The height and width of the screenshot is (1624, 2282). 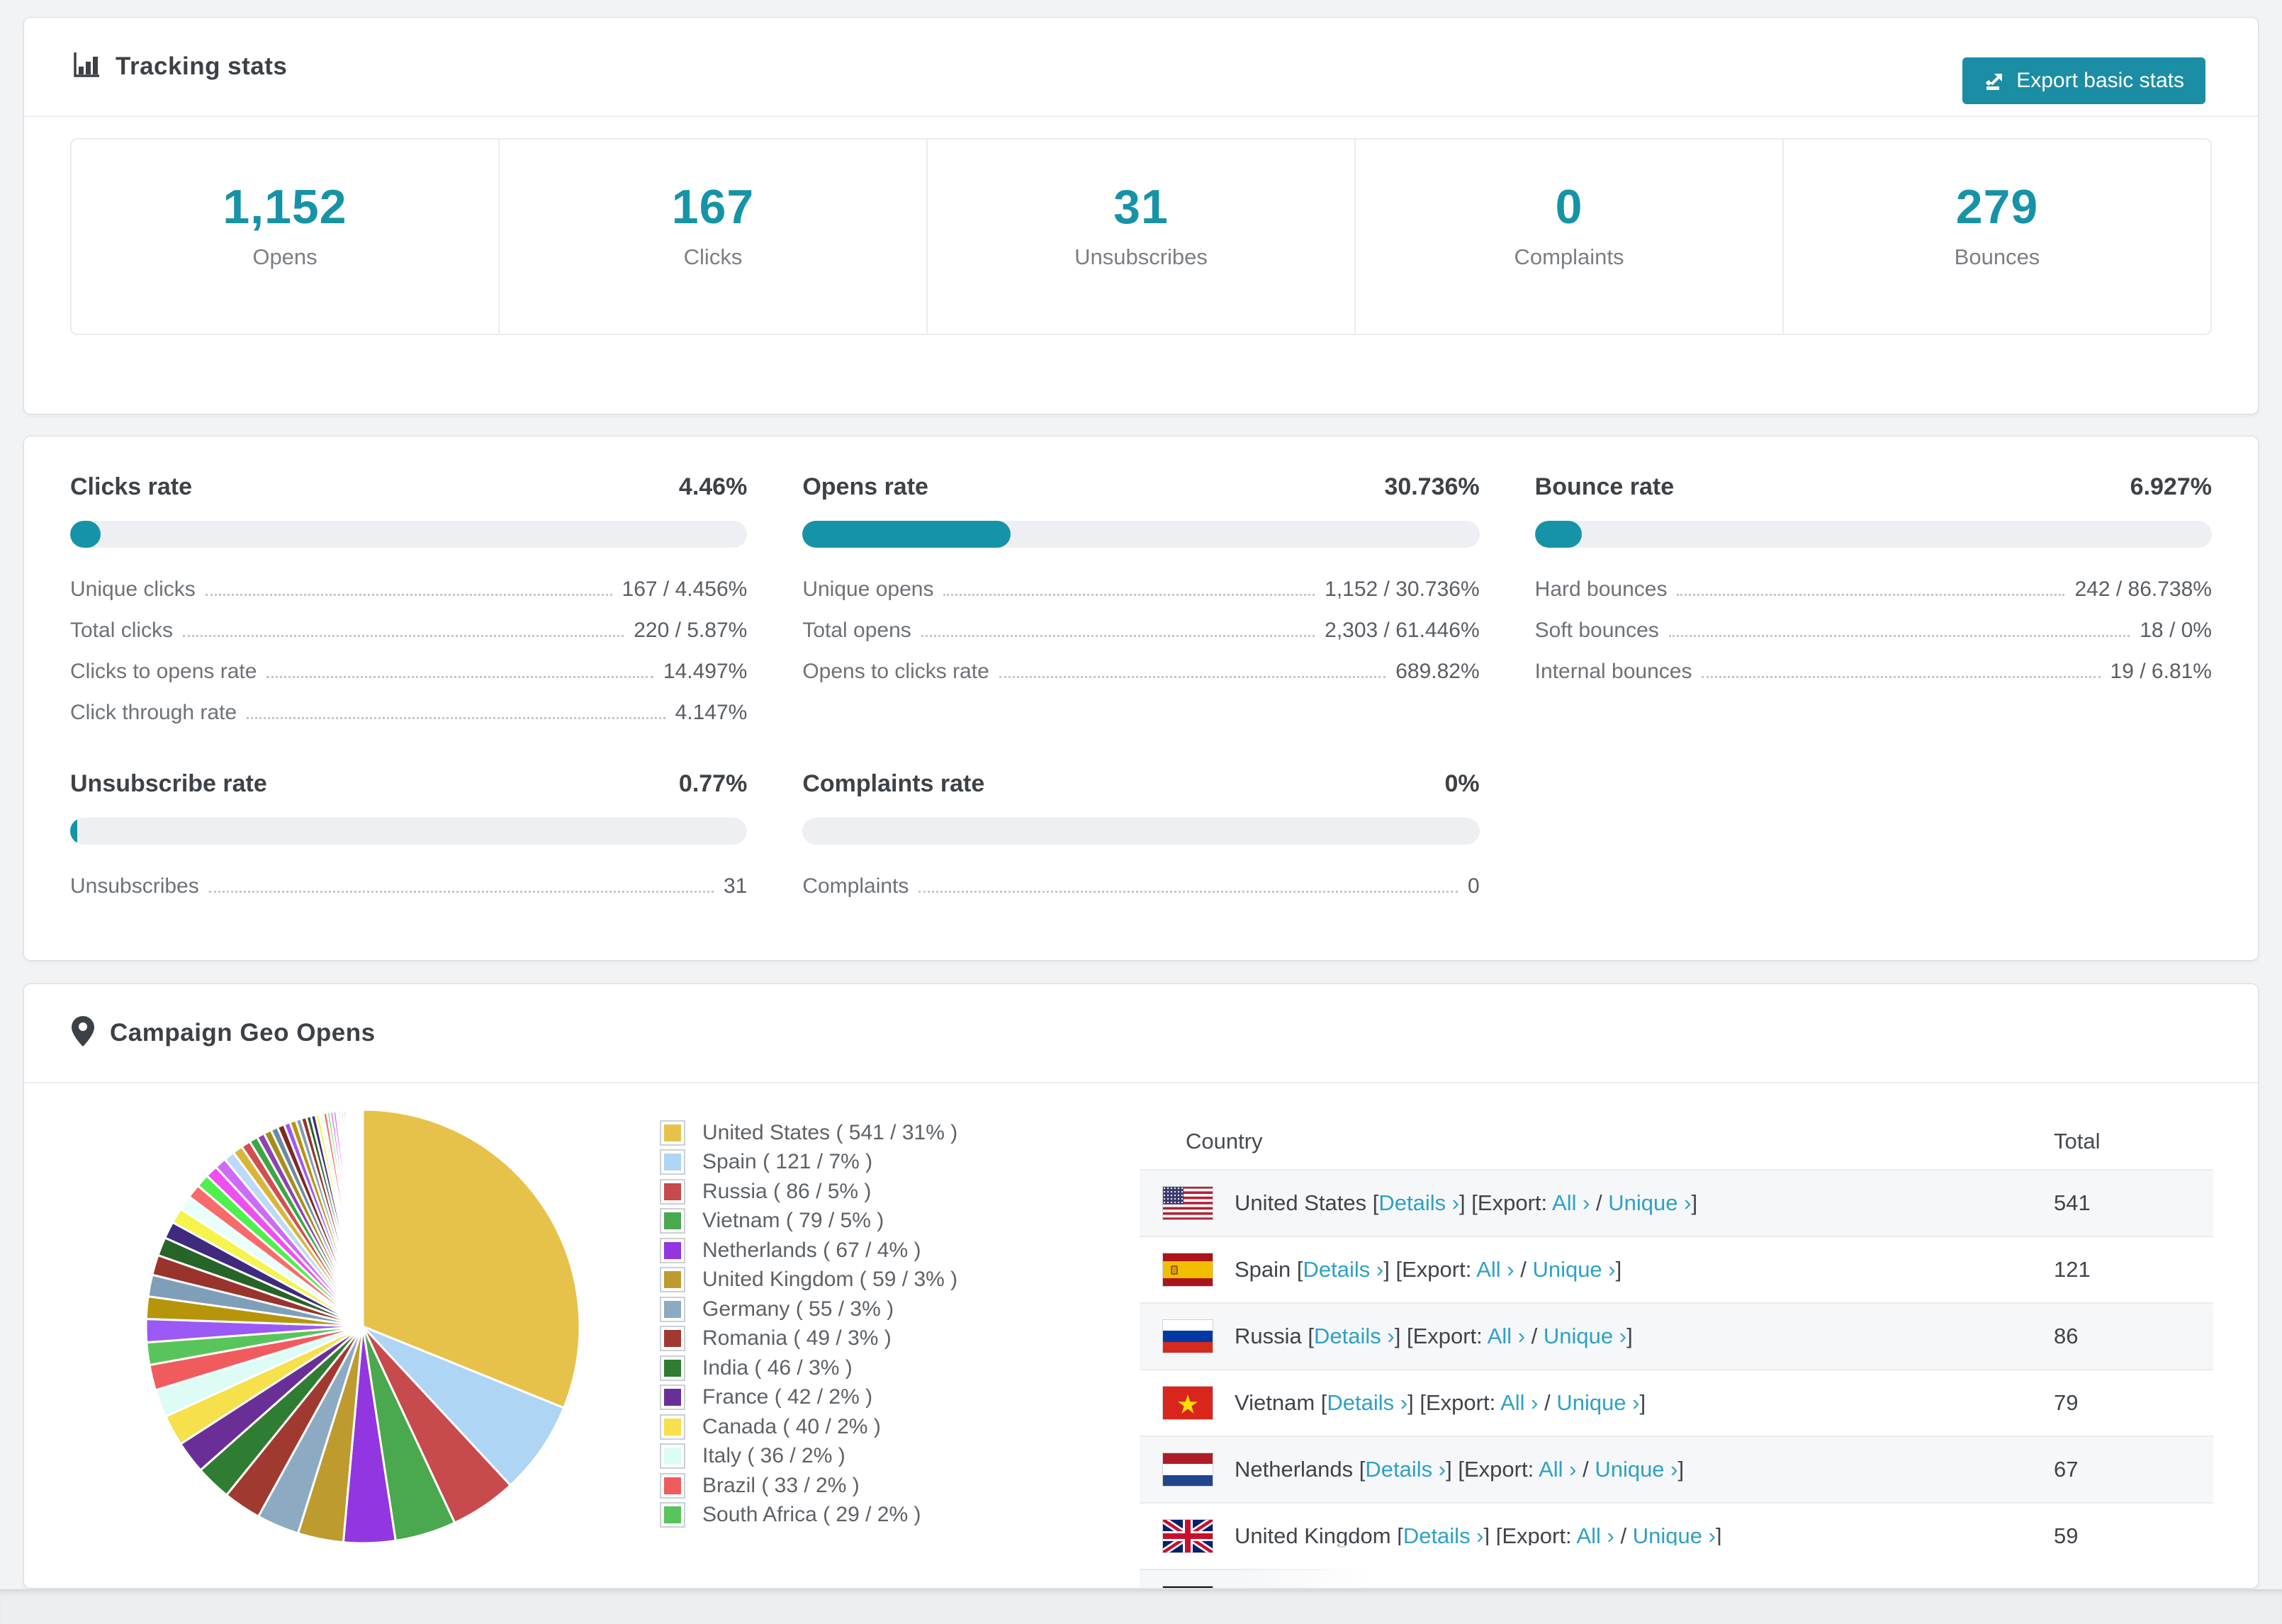 What do you see at coordinates (202, 66) in the screenshot?
I see `page-title: Tracking stats` at bounding box center [202, 66].